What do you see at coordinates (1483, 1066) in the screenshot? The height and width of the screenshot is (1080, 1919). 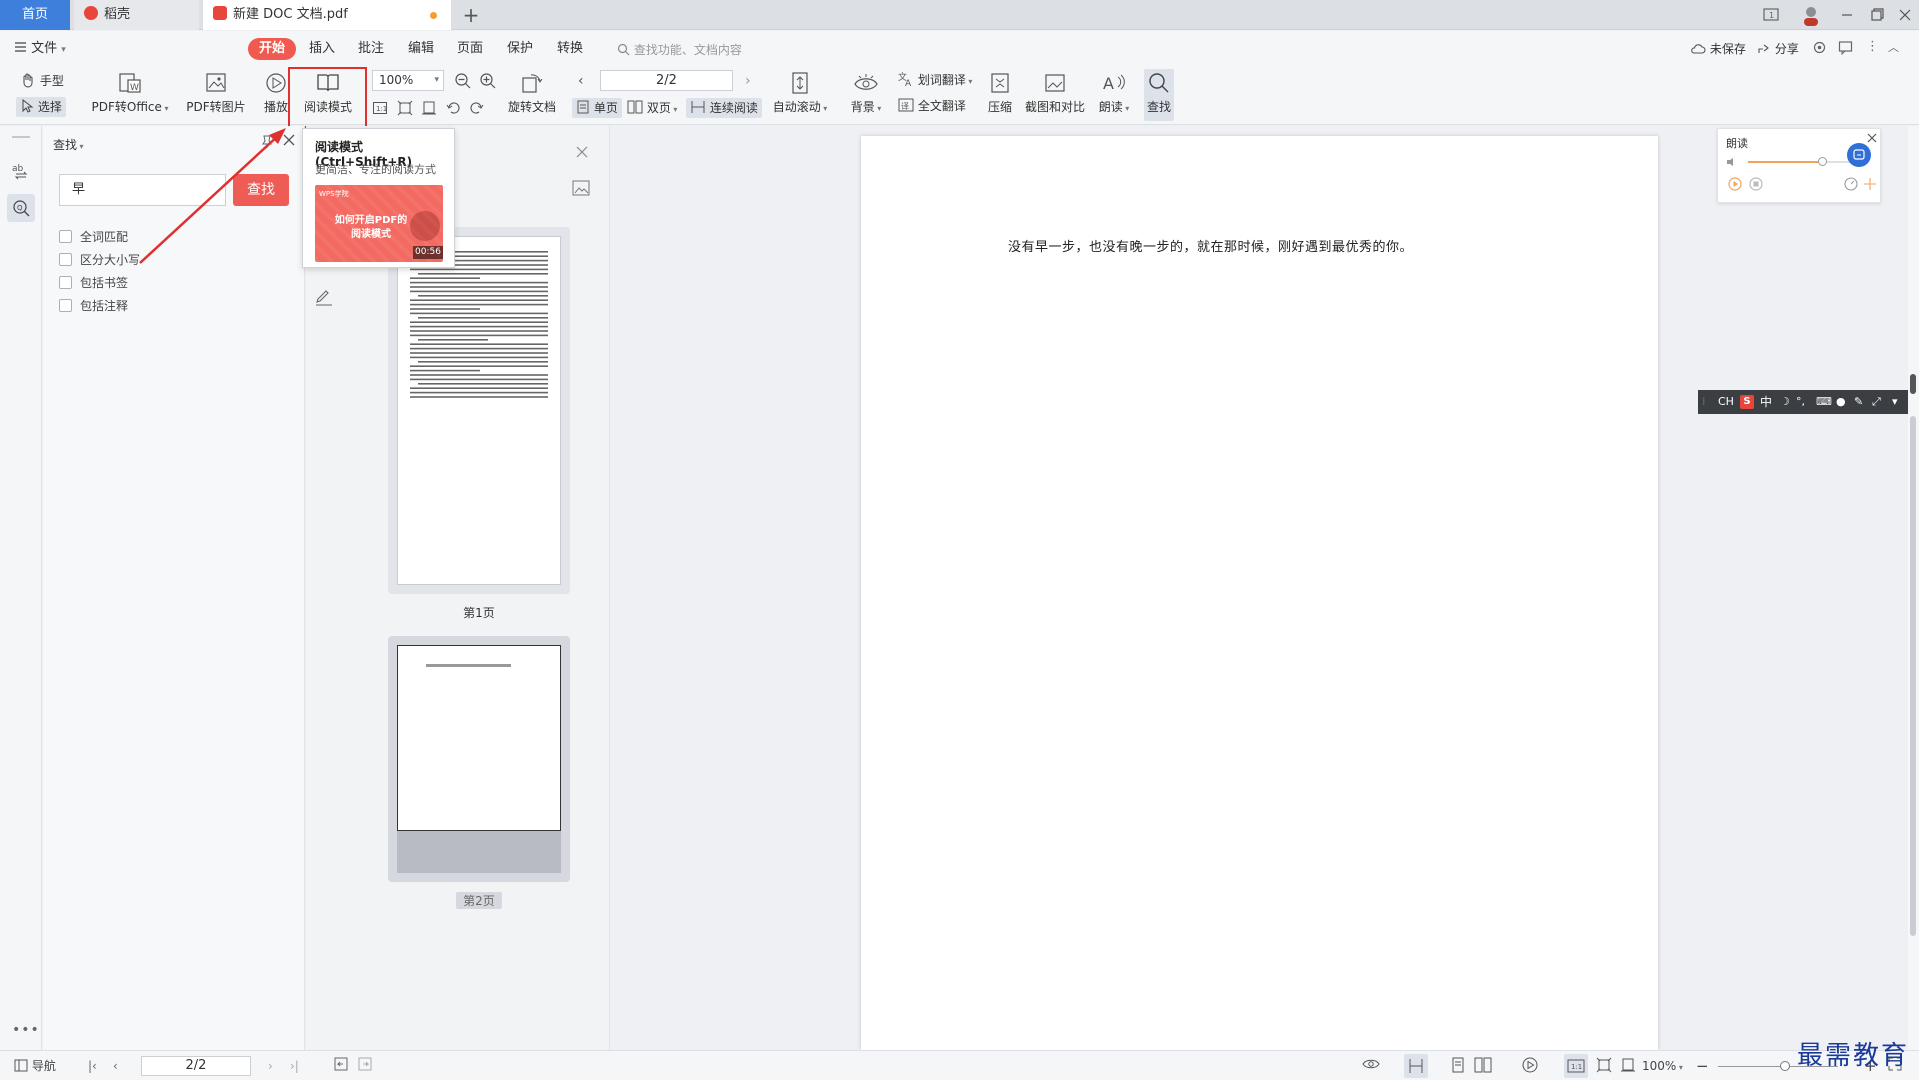 I see `double-view-button` at bounding box center [1483, 1066].